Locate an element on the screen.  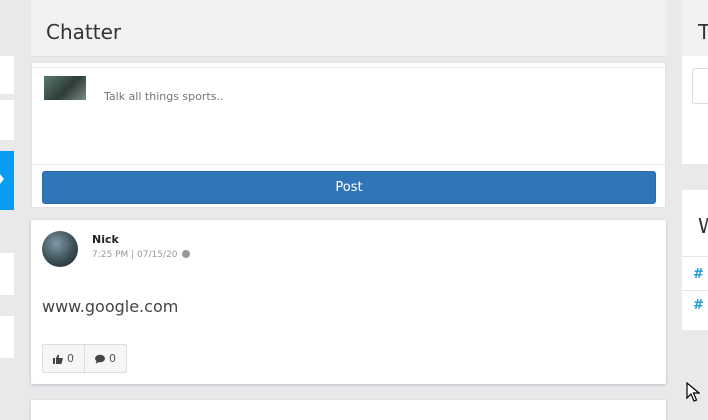
widget-title: W is located at coordinates (703, 226).